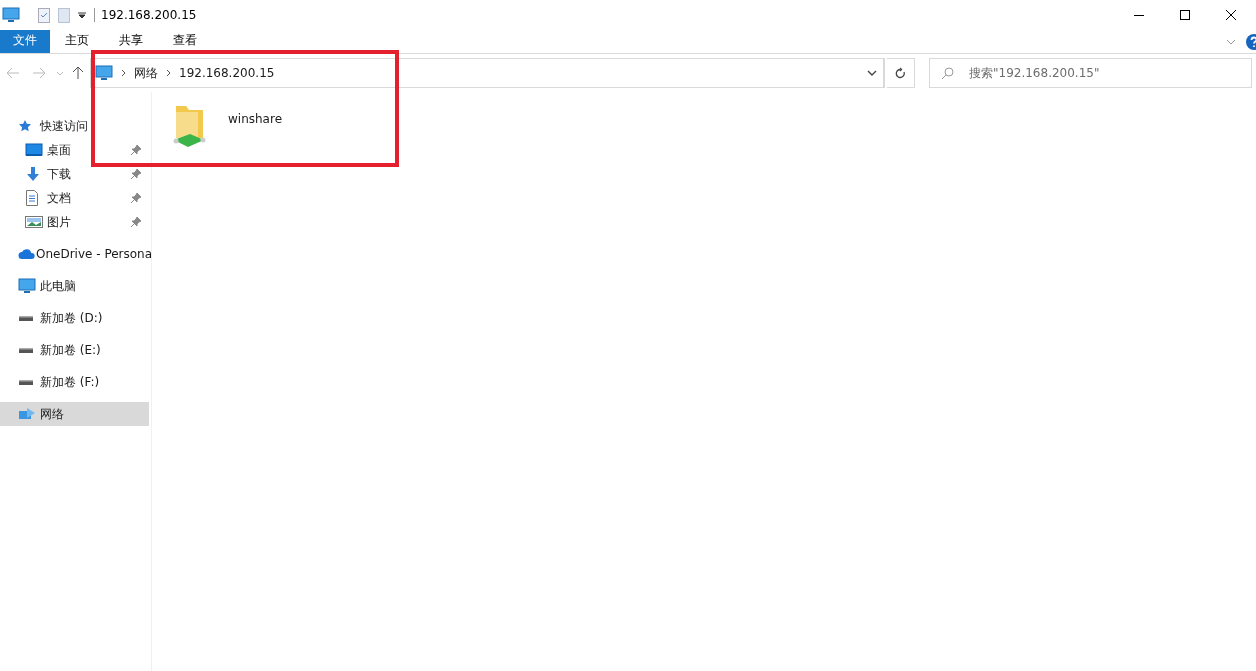 This screenshot has height=671, width=1256. What do you see at coordinates (255, 119) in the screenshot?
I see `share-name: winshare` at bounding box center [255, 119].